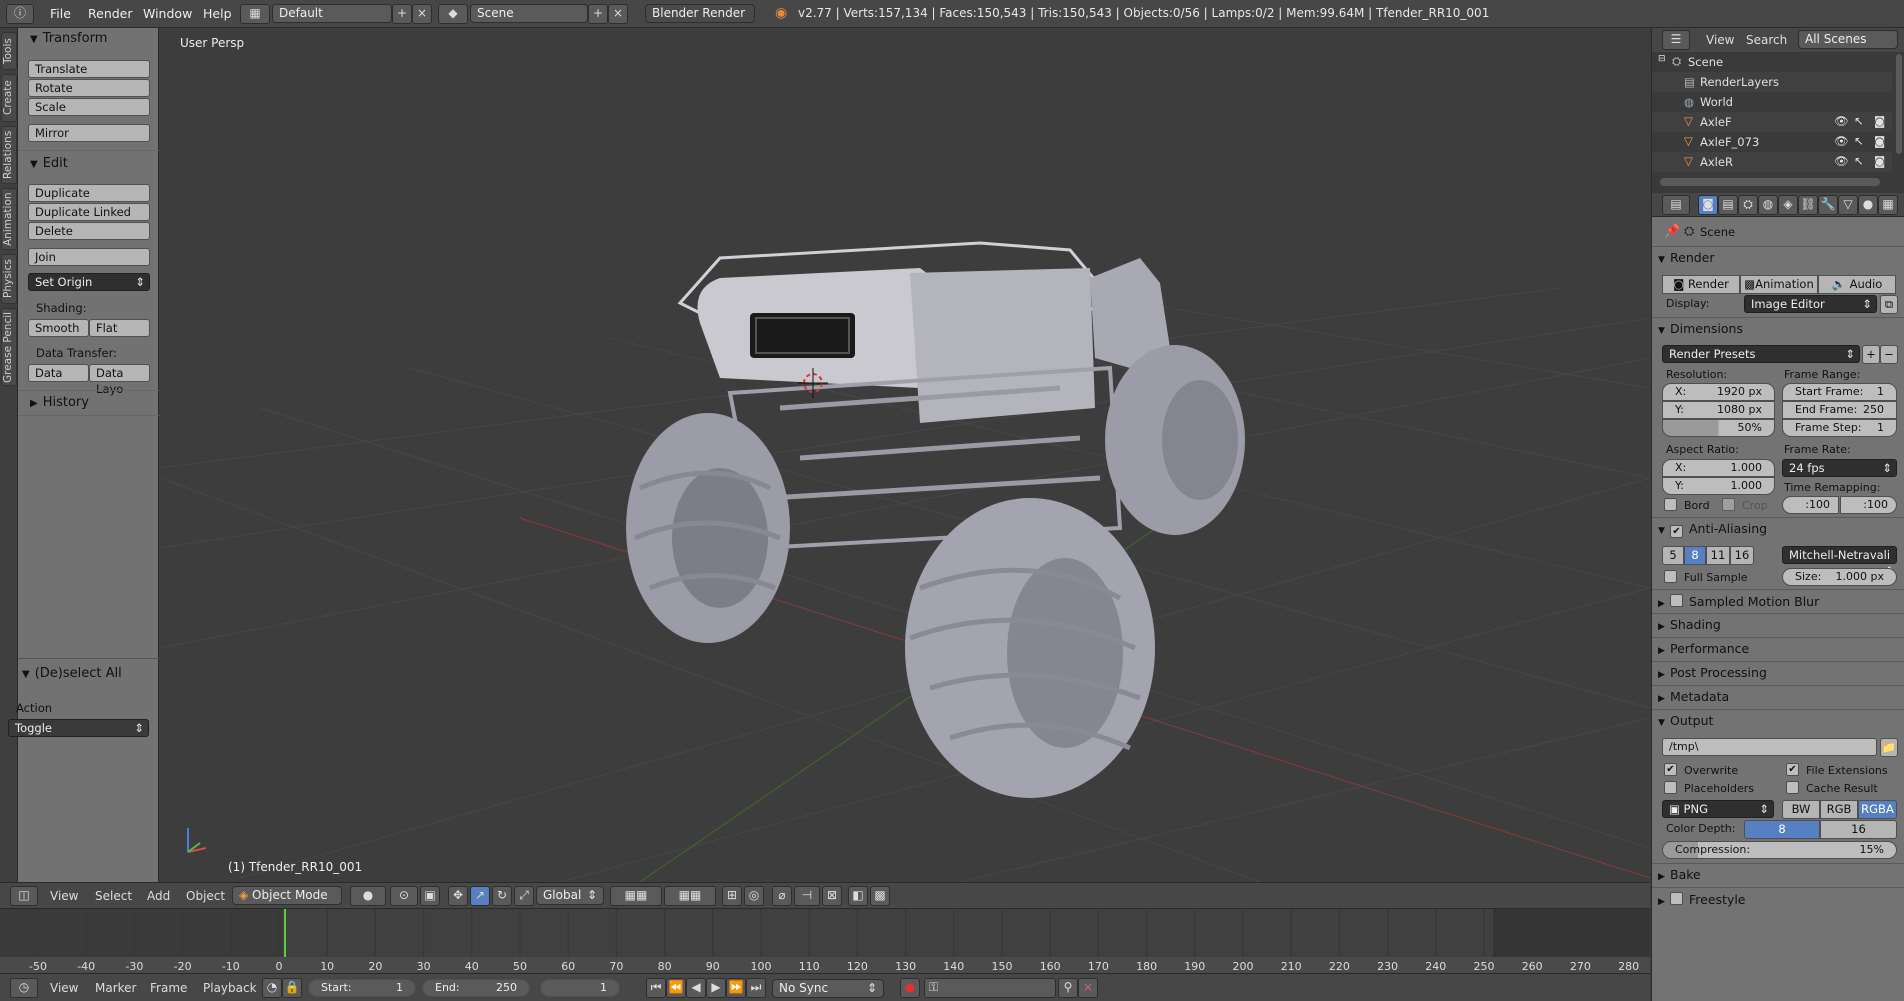  I want to click on frame-rate-select: 24 fps ⇕, so click(1839, 468).